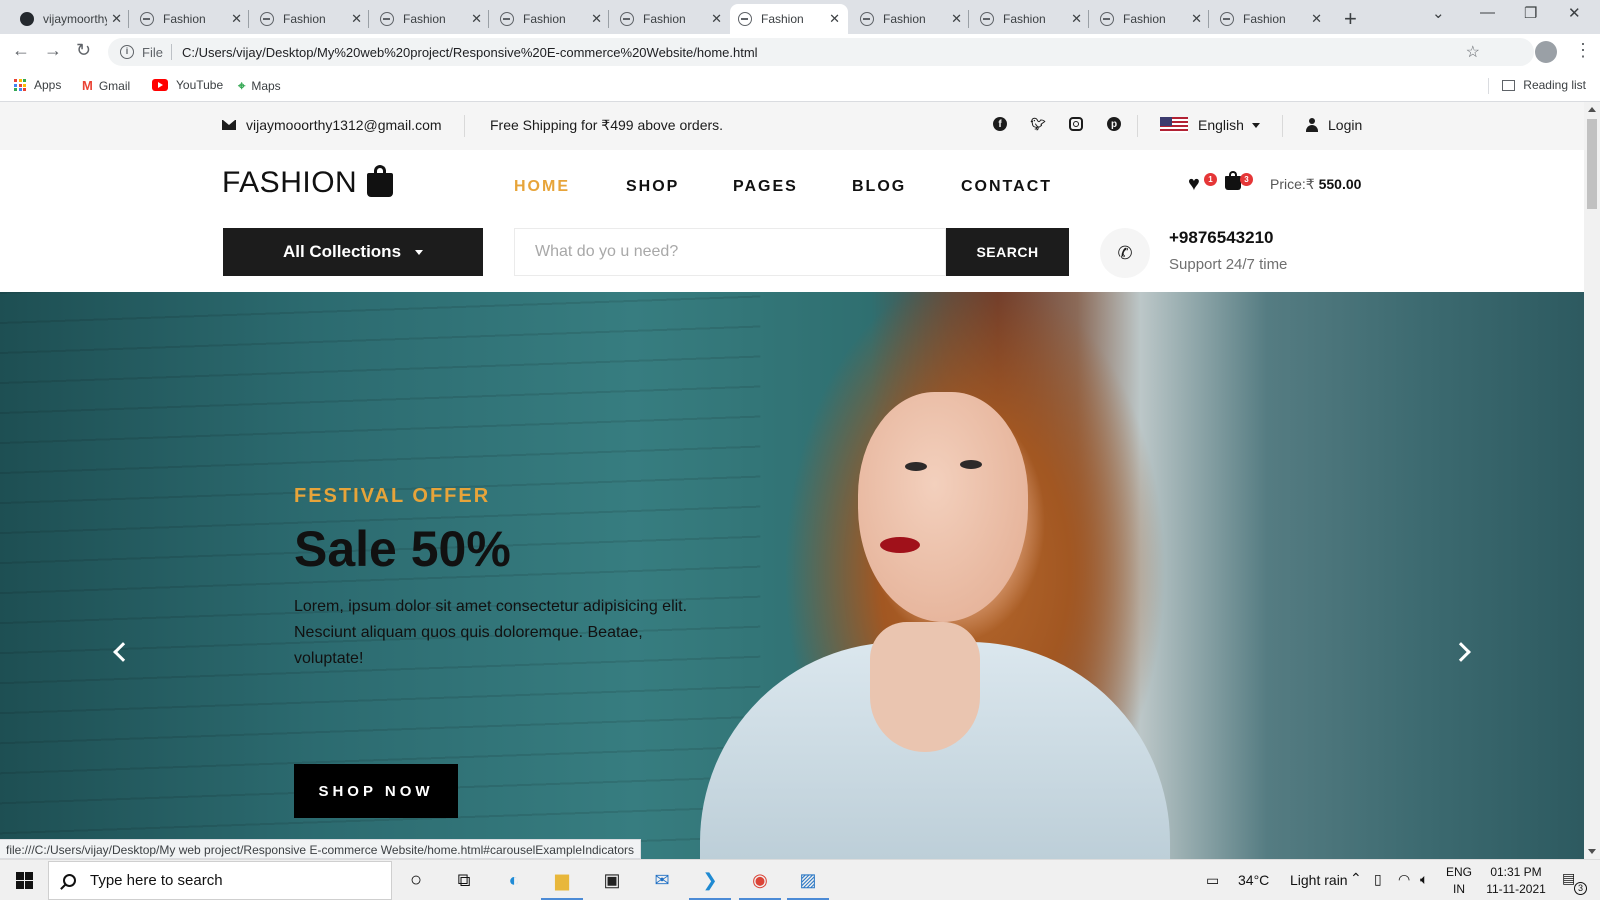 The height and width of the screenshot is (900, 1600). Describe the element at coordinates (156, 880) in the screenshot. I see `taskbar-search-placeholder: Type here to search` at that location.